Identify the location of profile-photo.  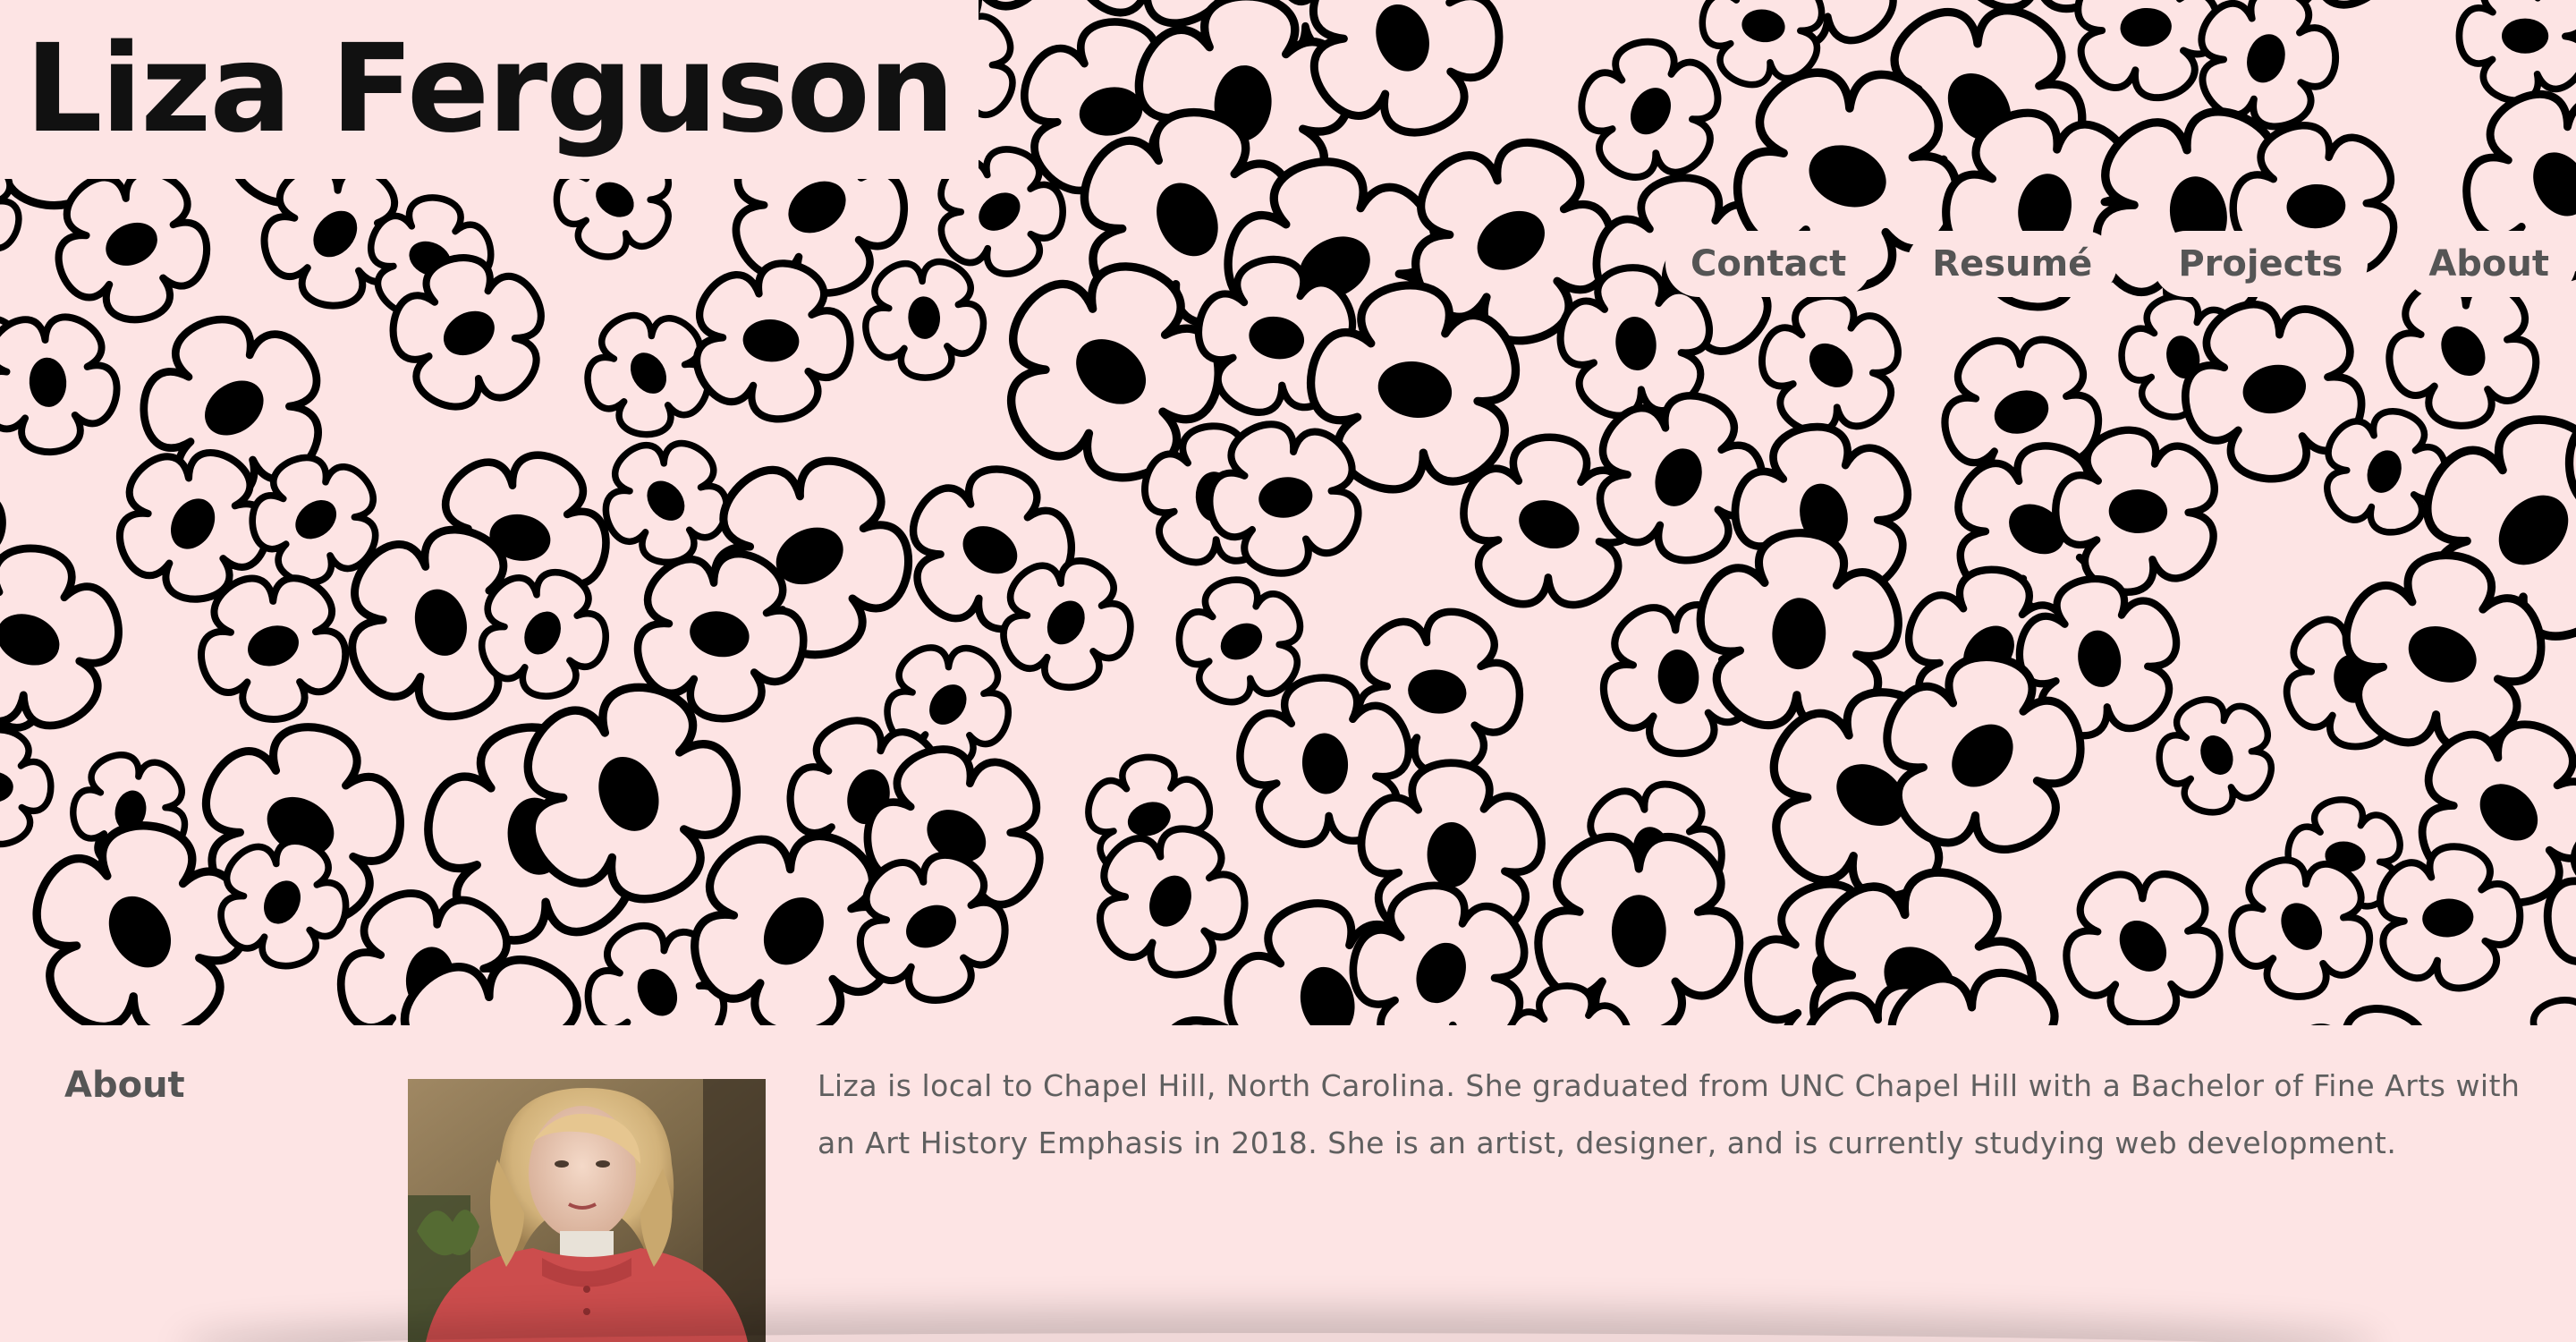
(587, 1211).